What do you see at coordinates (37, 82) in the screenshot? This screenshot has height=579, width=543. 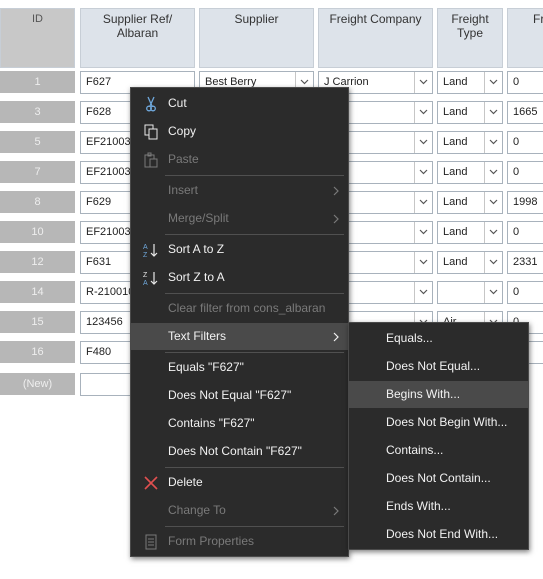 I see `record-selector: 1` at bounding box center [37, 82].